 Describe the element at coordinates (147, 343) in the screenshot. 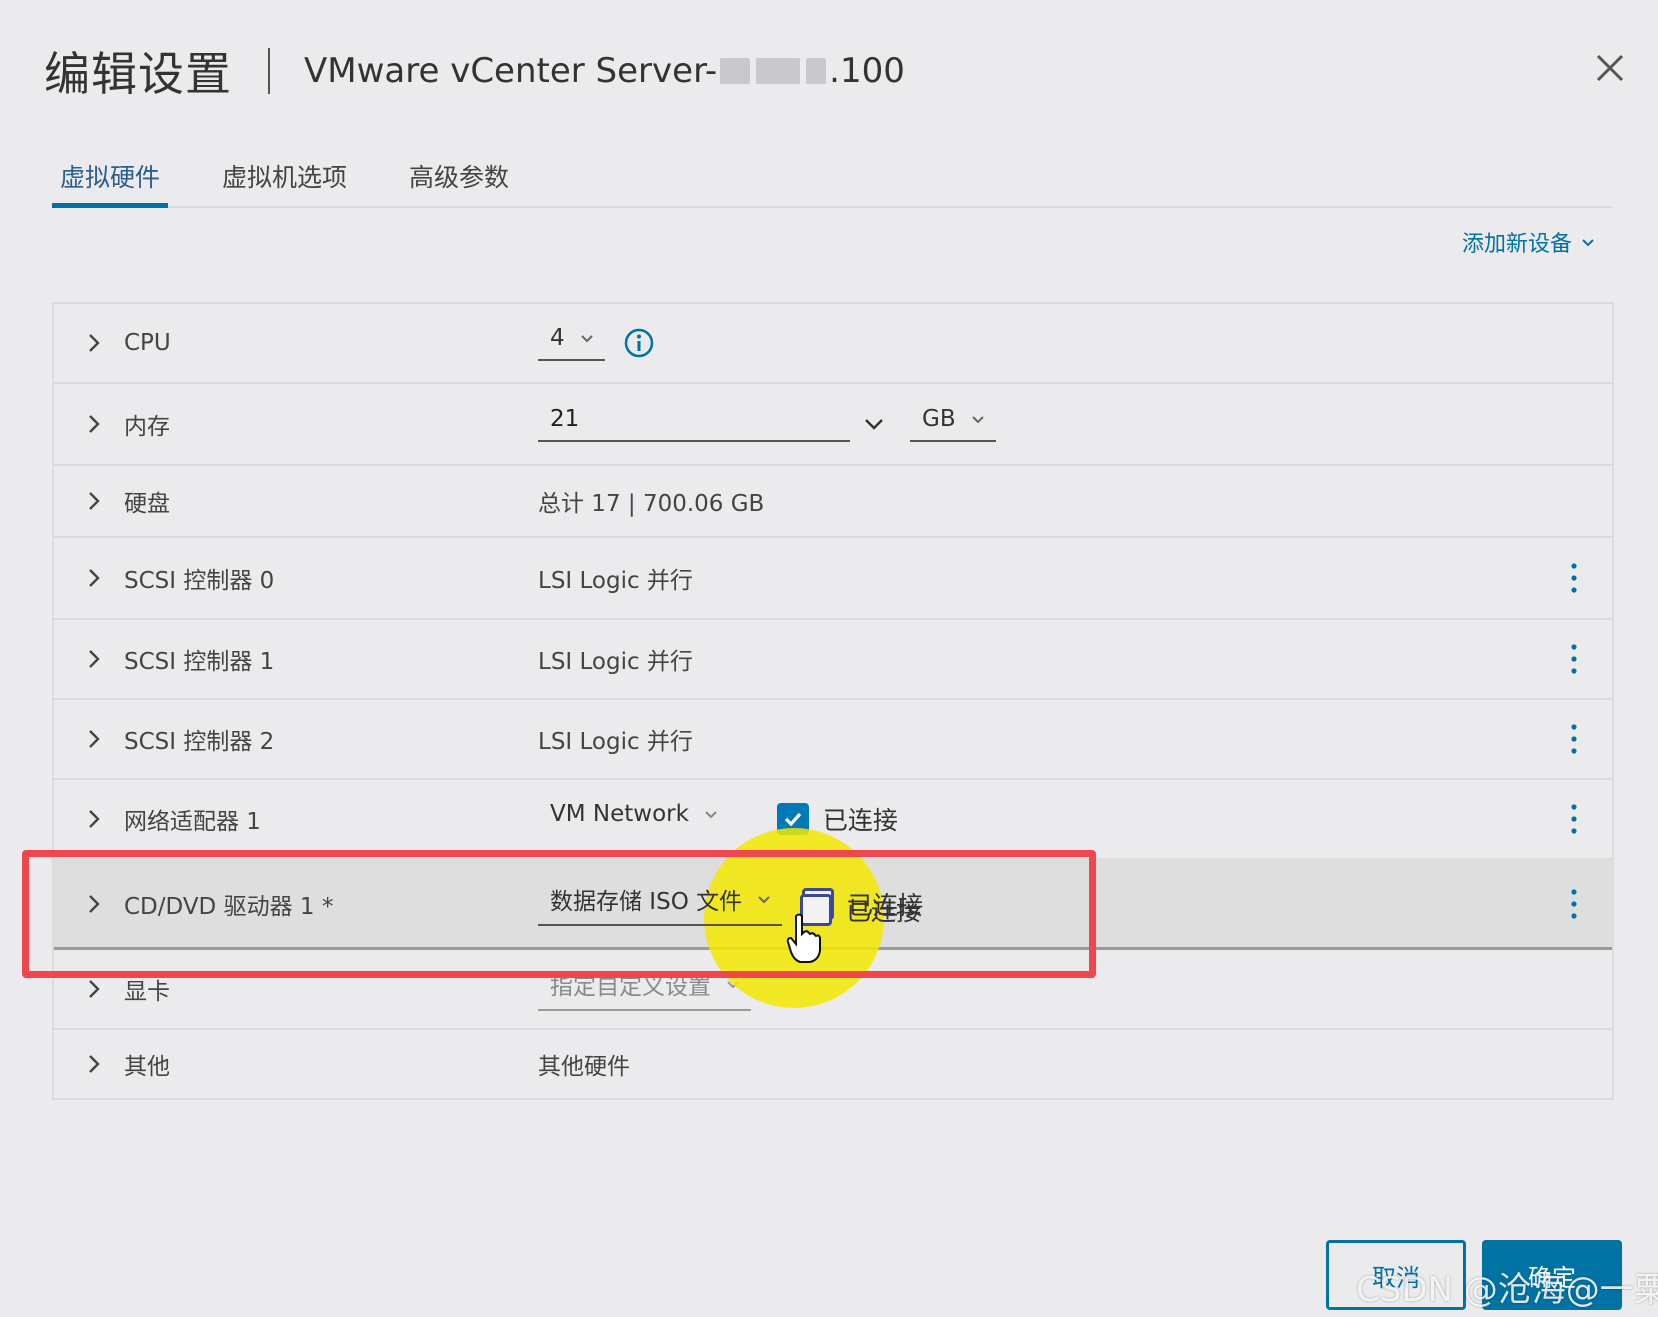

I see `cpu-label: CPU` at that location.